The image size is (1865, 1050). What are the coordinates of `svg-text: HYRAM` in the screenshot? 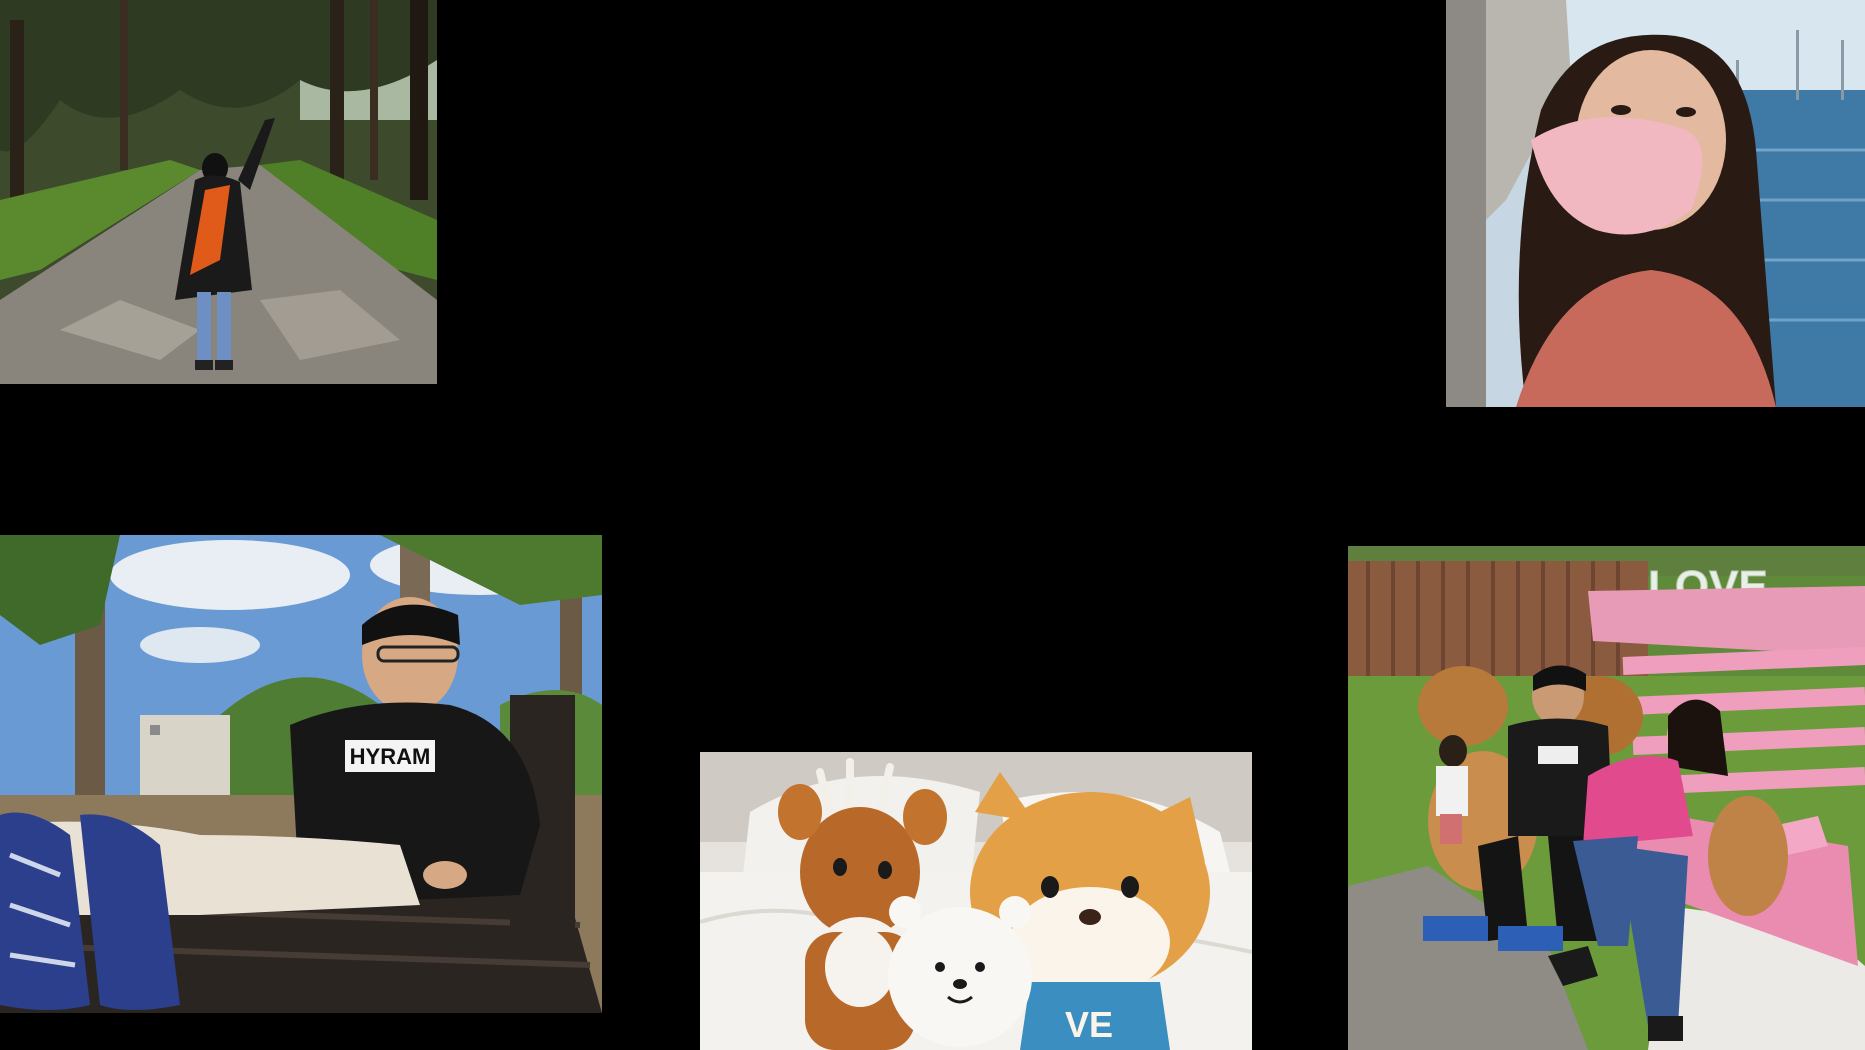 It's located at (390, 756).